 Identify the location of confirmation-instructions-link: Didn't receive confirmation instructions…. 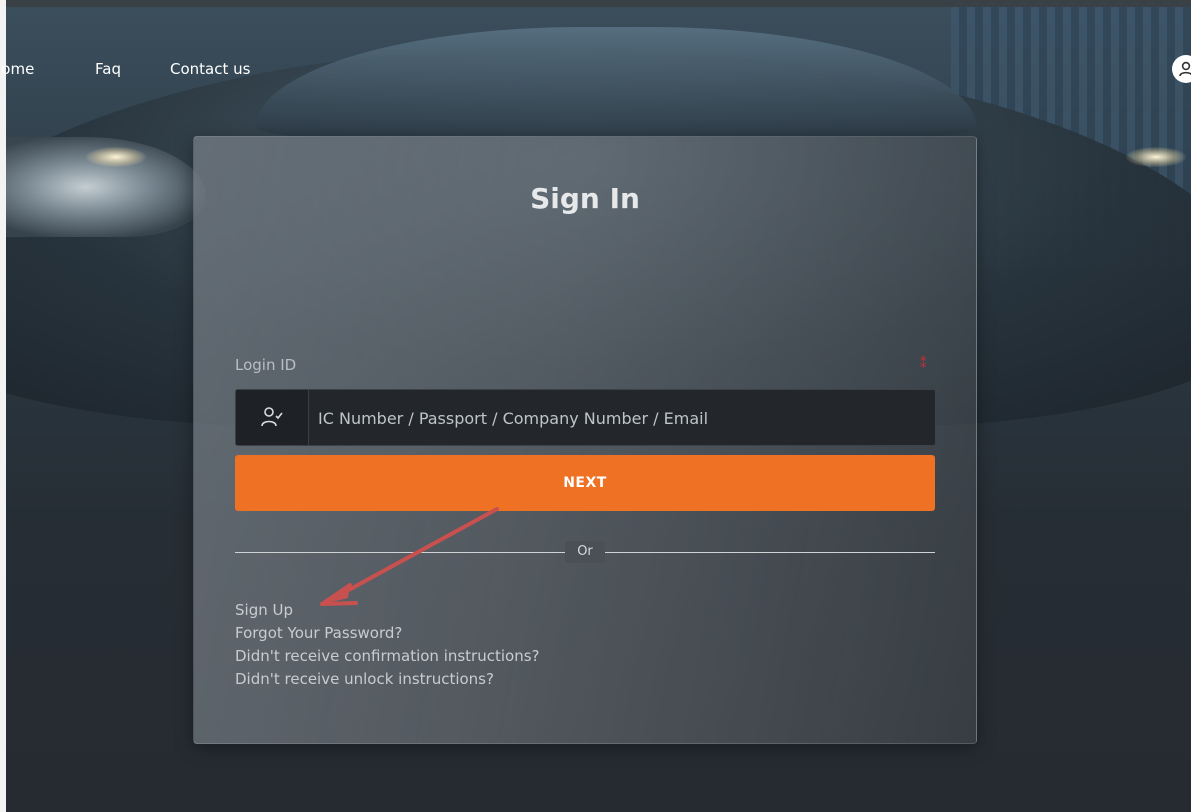
(387, 656).